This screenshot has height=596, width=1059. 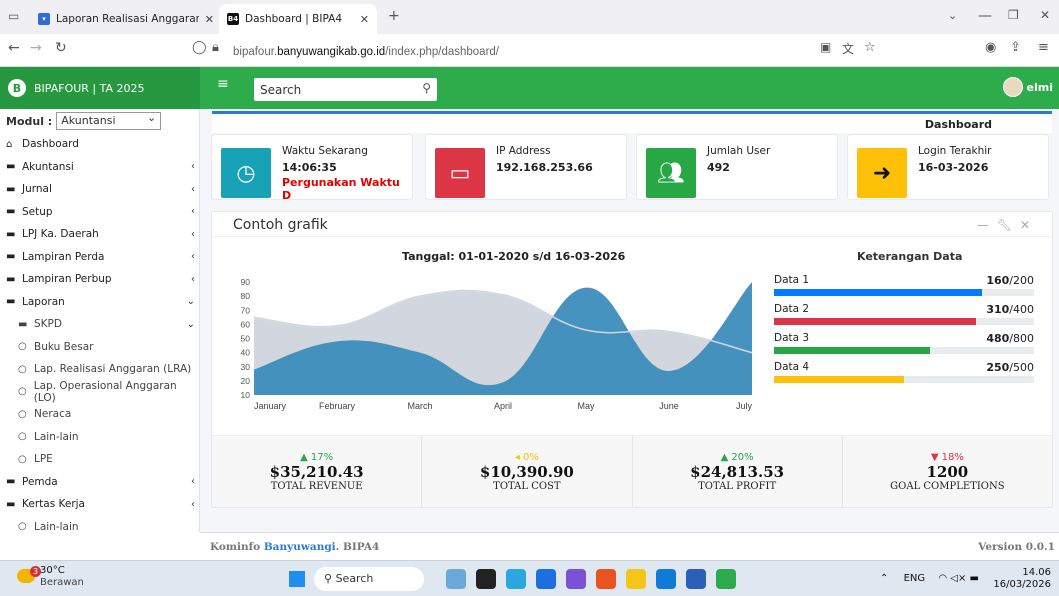 What do you see at coordinates (985, 16) in the screenshot?
I see `minimize-icon: —` at bounding box center [985, 16].